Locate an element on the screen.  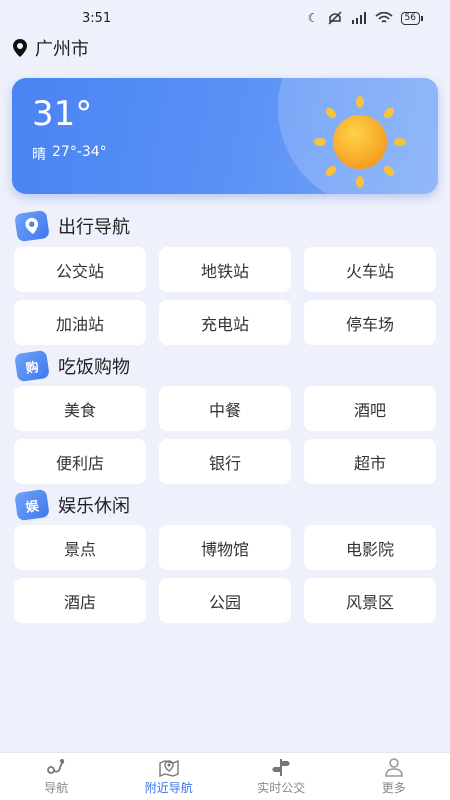
weather-condition-text: 晴 is located at coordinates (39, 155).